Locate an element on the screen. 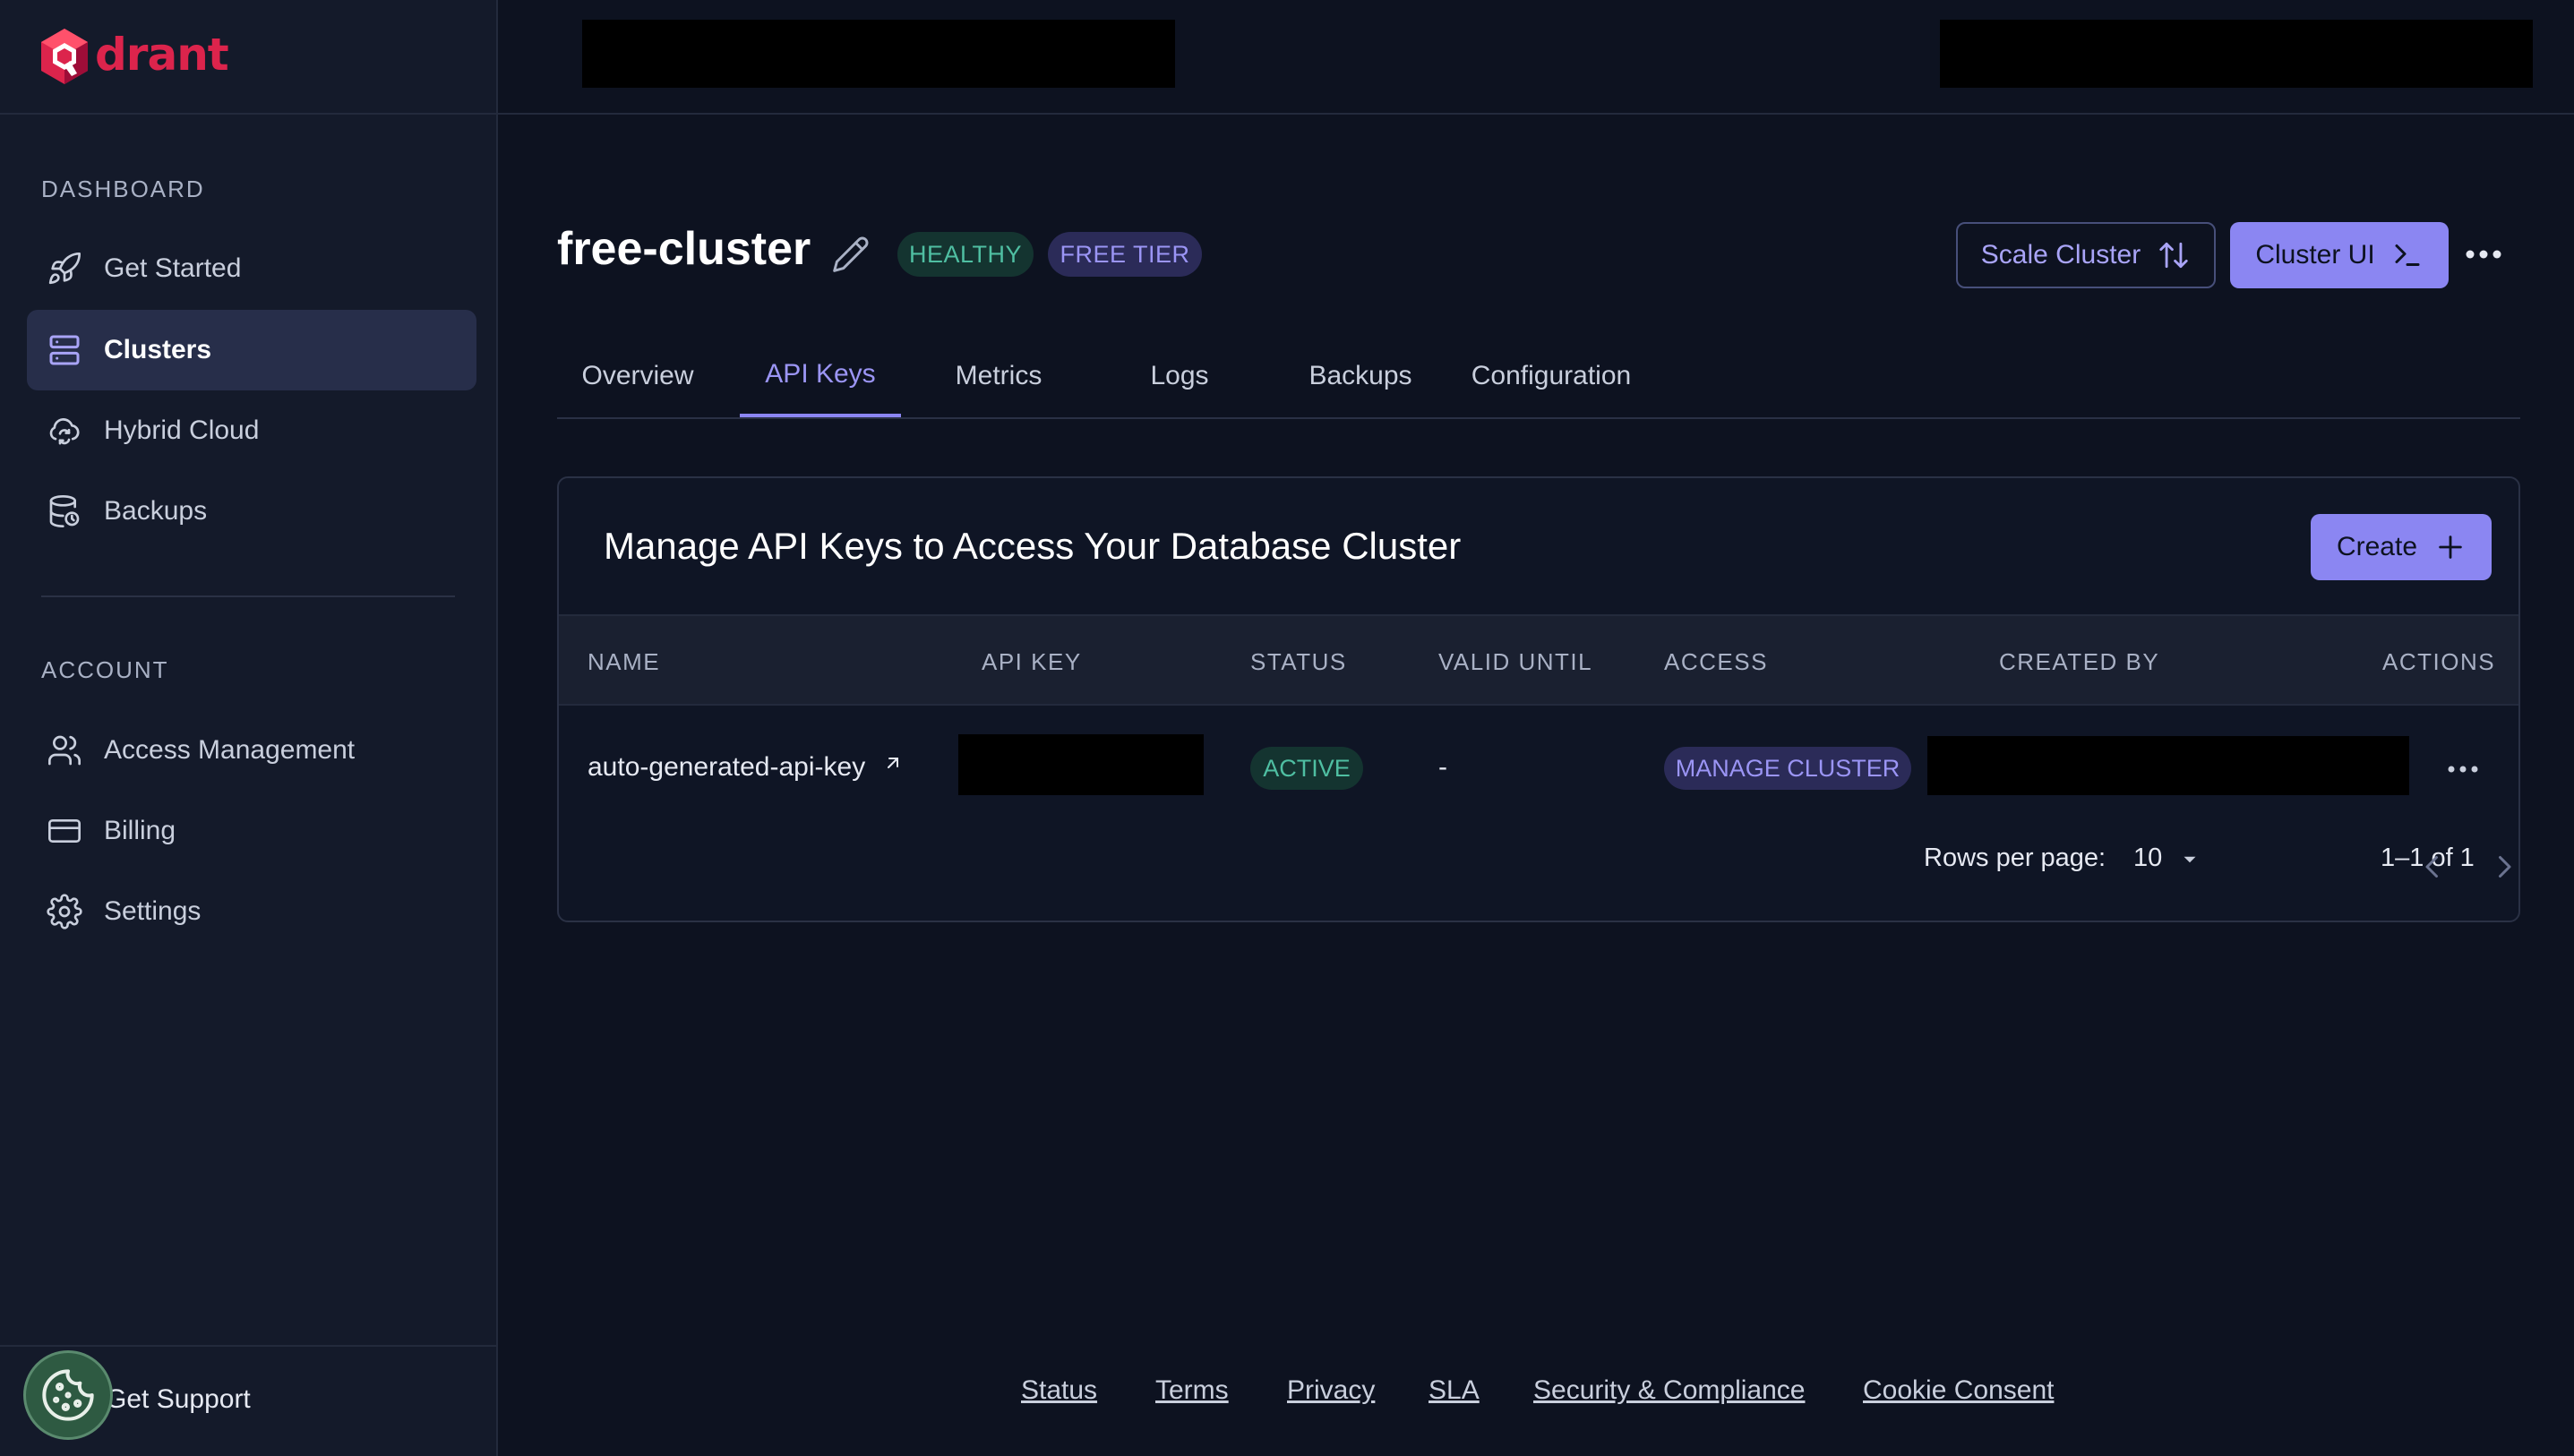  sidebar-item-access-management: Access Management is located at coordinates (251, 750).